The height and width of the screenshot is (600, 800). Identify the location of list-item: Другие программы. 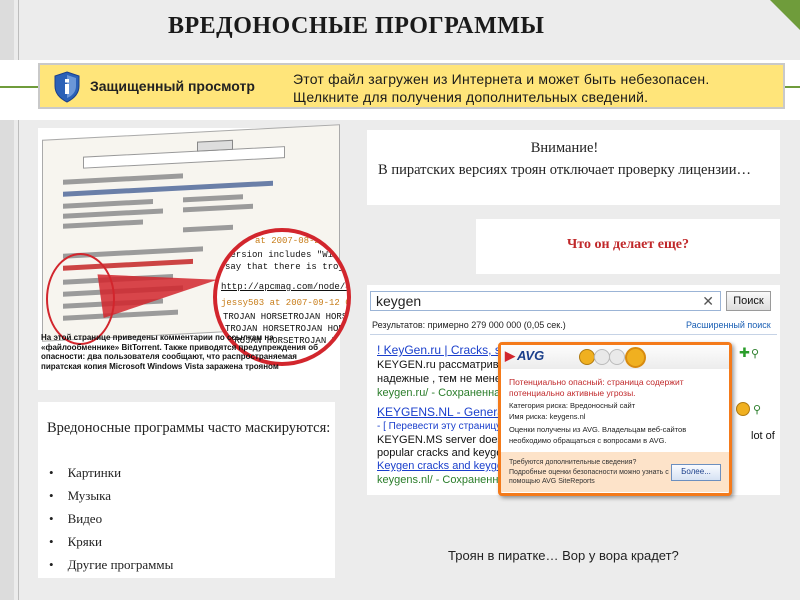
(110, 564).